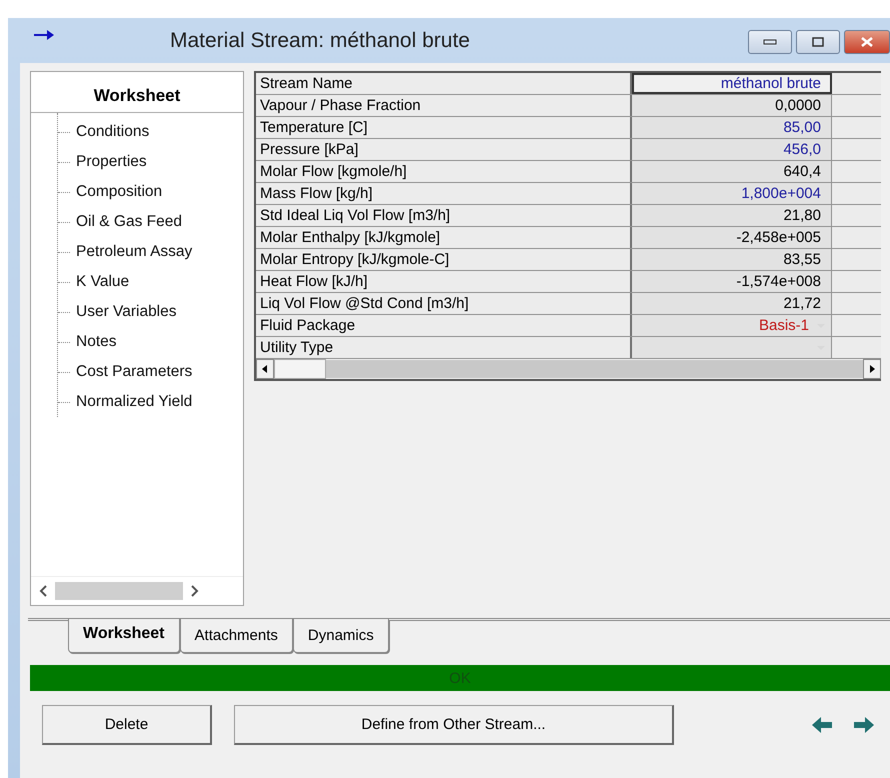  Describe the element at coordinates (798, 106) in the screenshot. I see `value-text: 0,0000` at that location.